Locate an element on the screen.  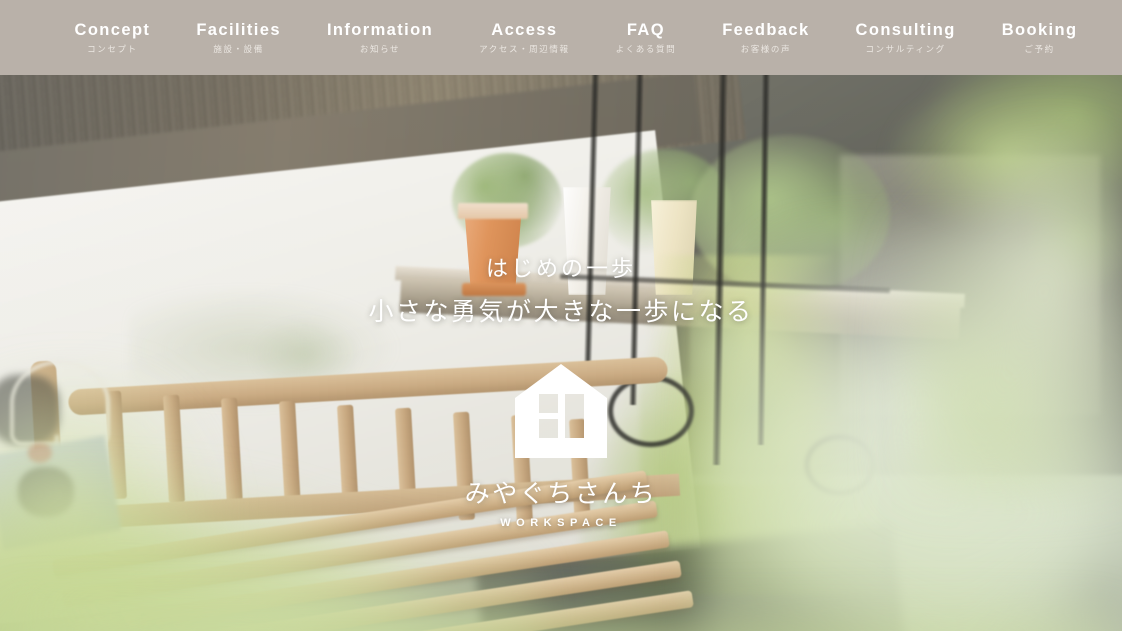
nav-item-booking: Booking ご予約 is located at coordinates (1040, 37).